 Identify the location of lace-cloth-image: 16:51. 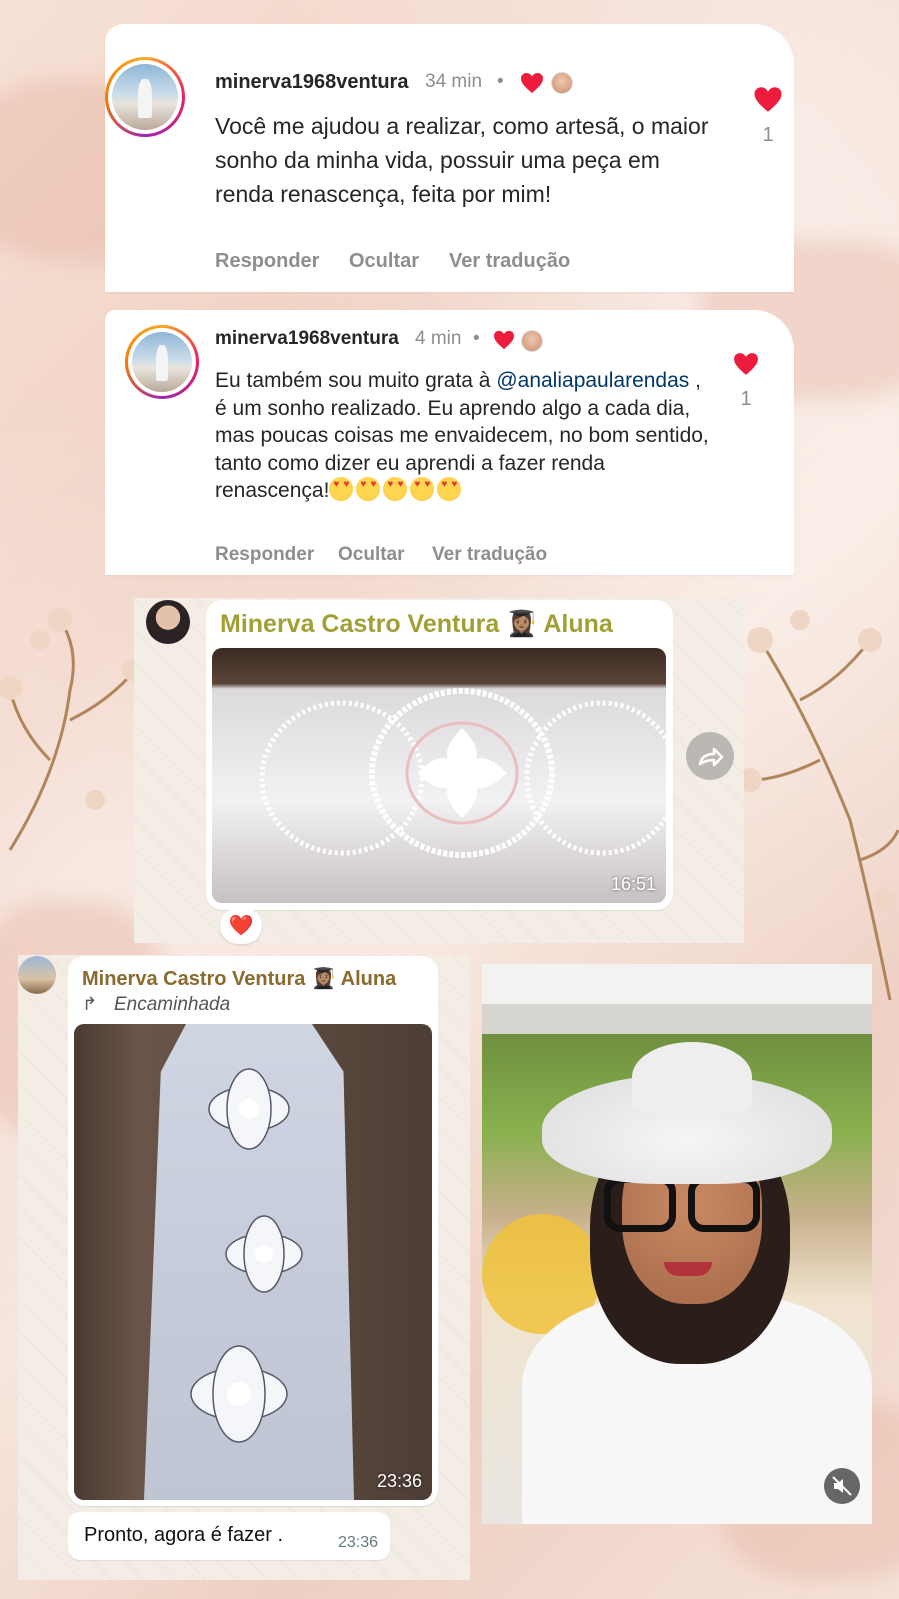
(439, 775).